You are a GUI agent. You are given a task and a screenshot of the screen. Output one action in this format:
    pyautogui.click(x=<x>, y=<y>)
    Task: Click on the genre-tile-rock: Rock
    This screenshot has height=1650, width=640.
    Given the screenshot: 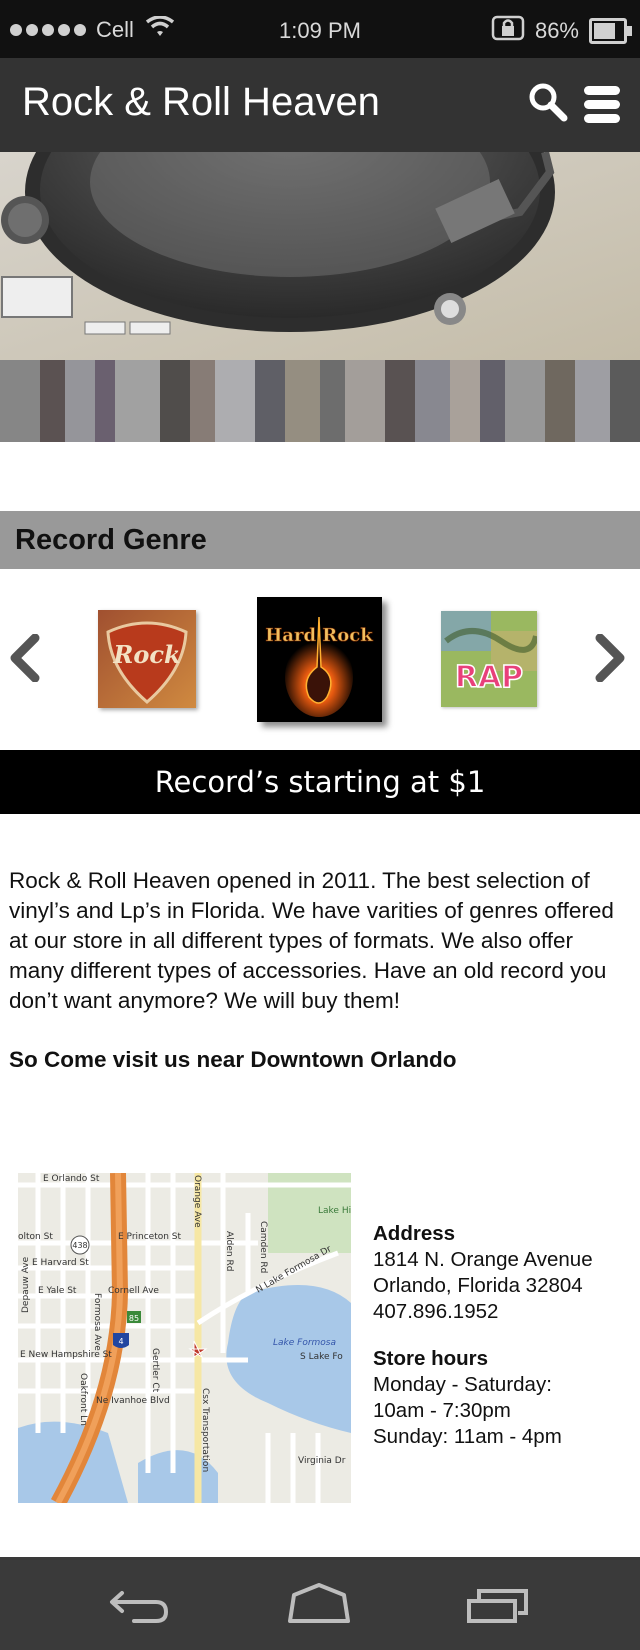 What is the action you would take?
    pyautogui.click(x=147, y=659)
    